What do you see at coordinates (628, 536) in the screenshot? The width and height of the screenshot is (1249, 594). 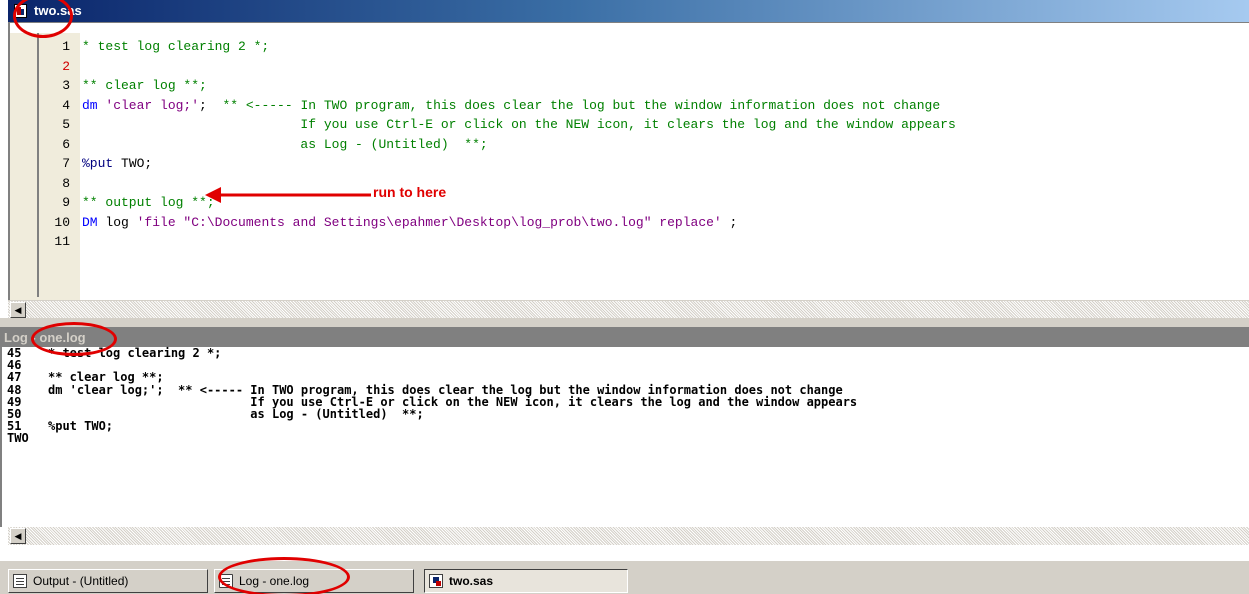 I see `log-horizontal-scrollbar: ◀` at bounding box center [628, 536].